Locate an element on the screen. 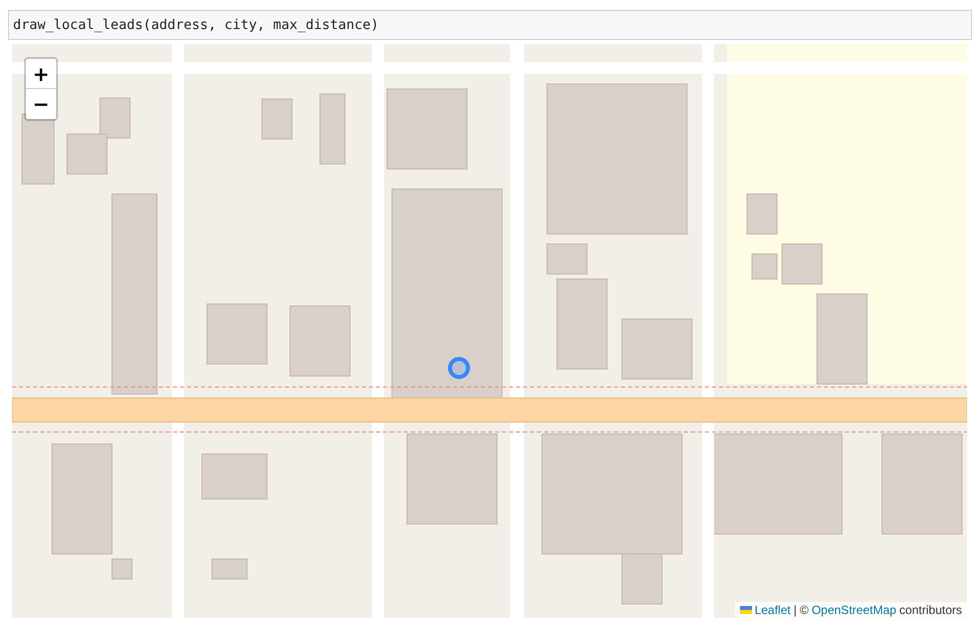 This screenshot has width=976, height=633. location-marker is located at coordinates (459, 368).